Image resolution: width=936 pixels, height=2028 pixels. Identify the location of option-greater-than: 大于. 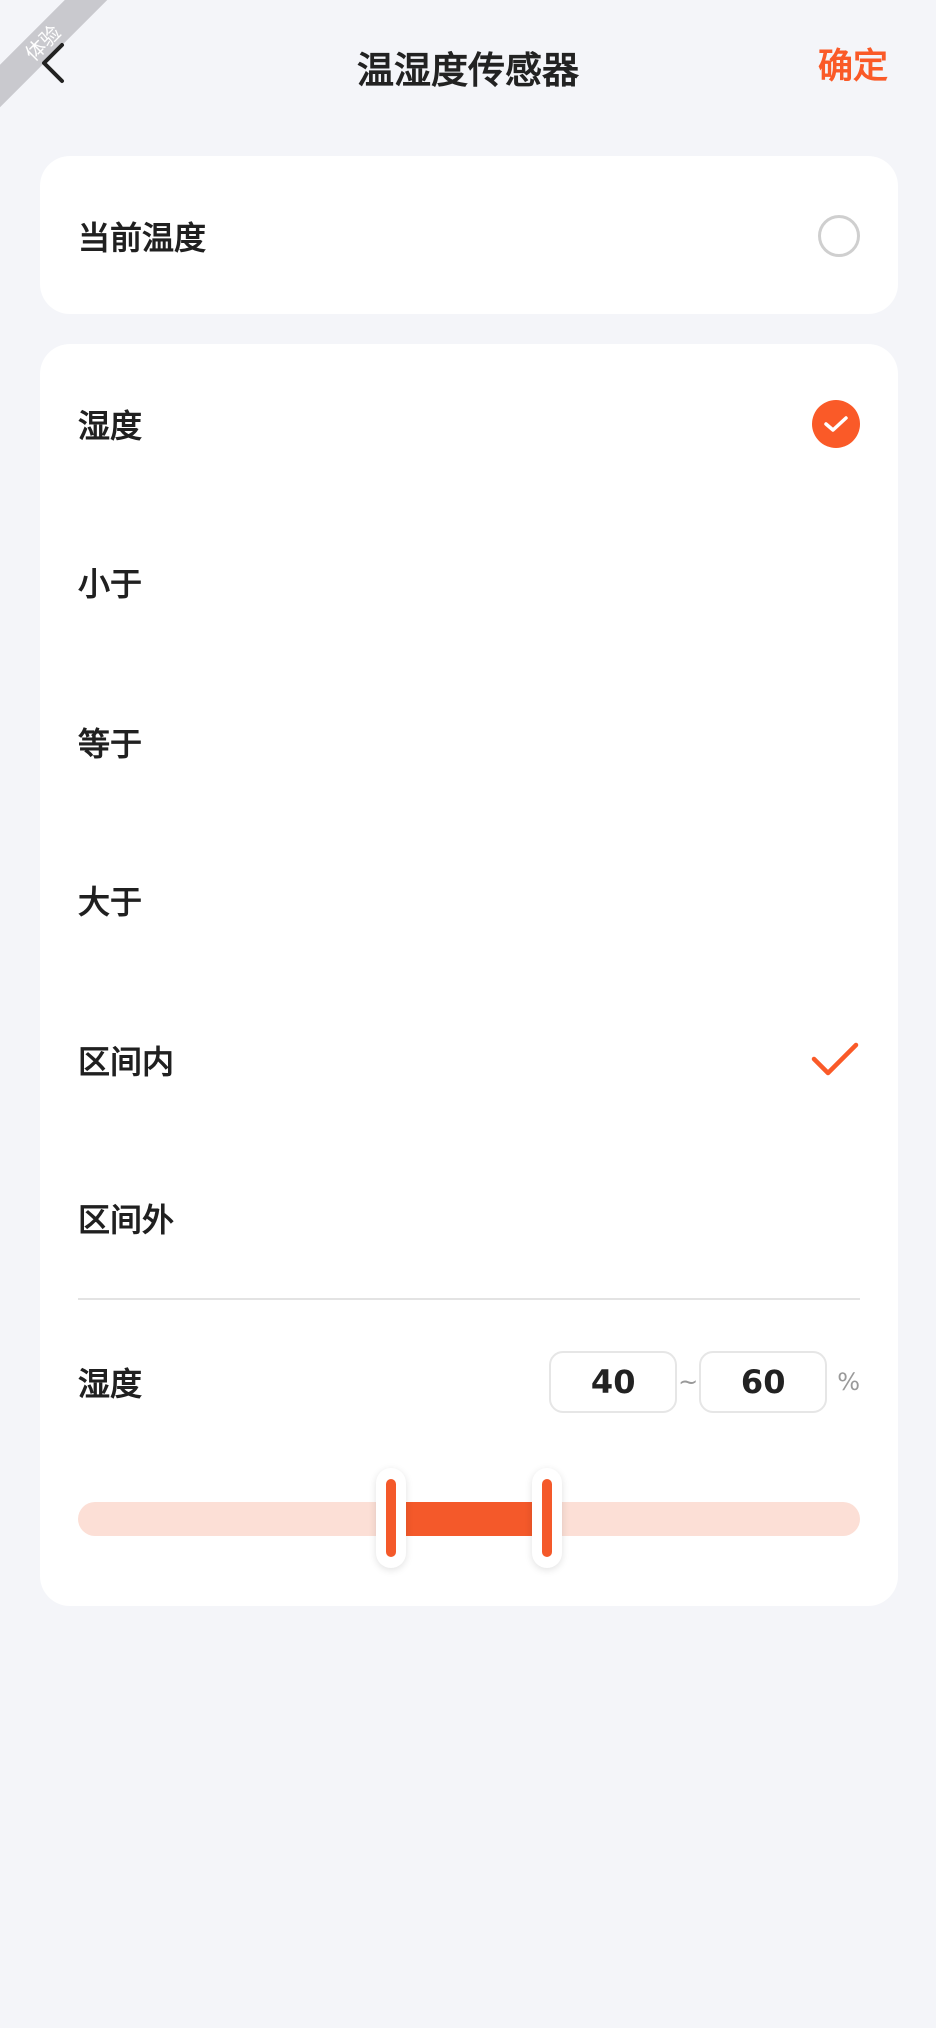
(469, 900).